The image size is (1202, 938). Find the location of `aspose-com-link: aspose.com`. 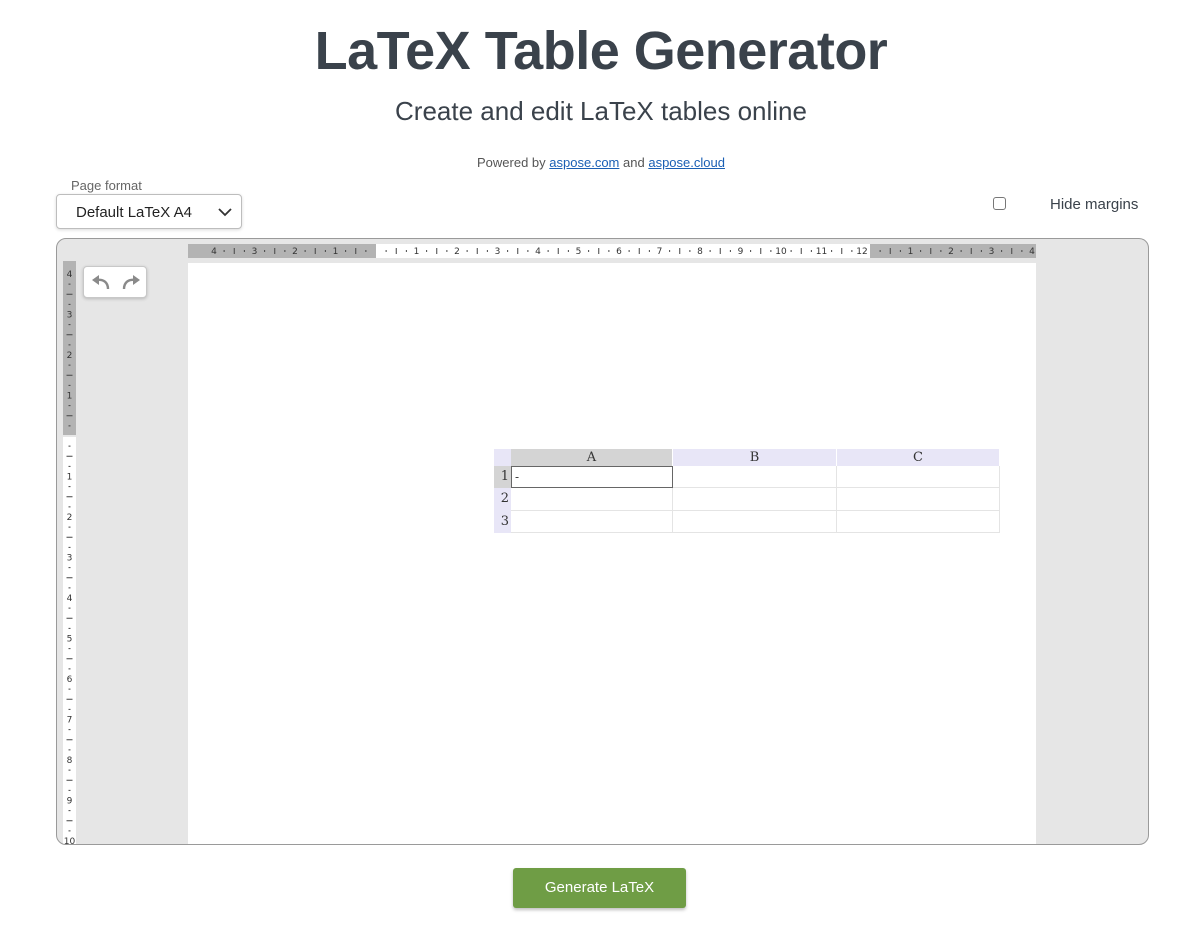

aspose-com-link: aspose.com is located at coordinates (584, 162).